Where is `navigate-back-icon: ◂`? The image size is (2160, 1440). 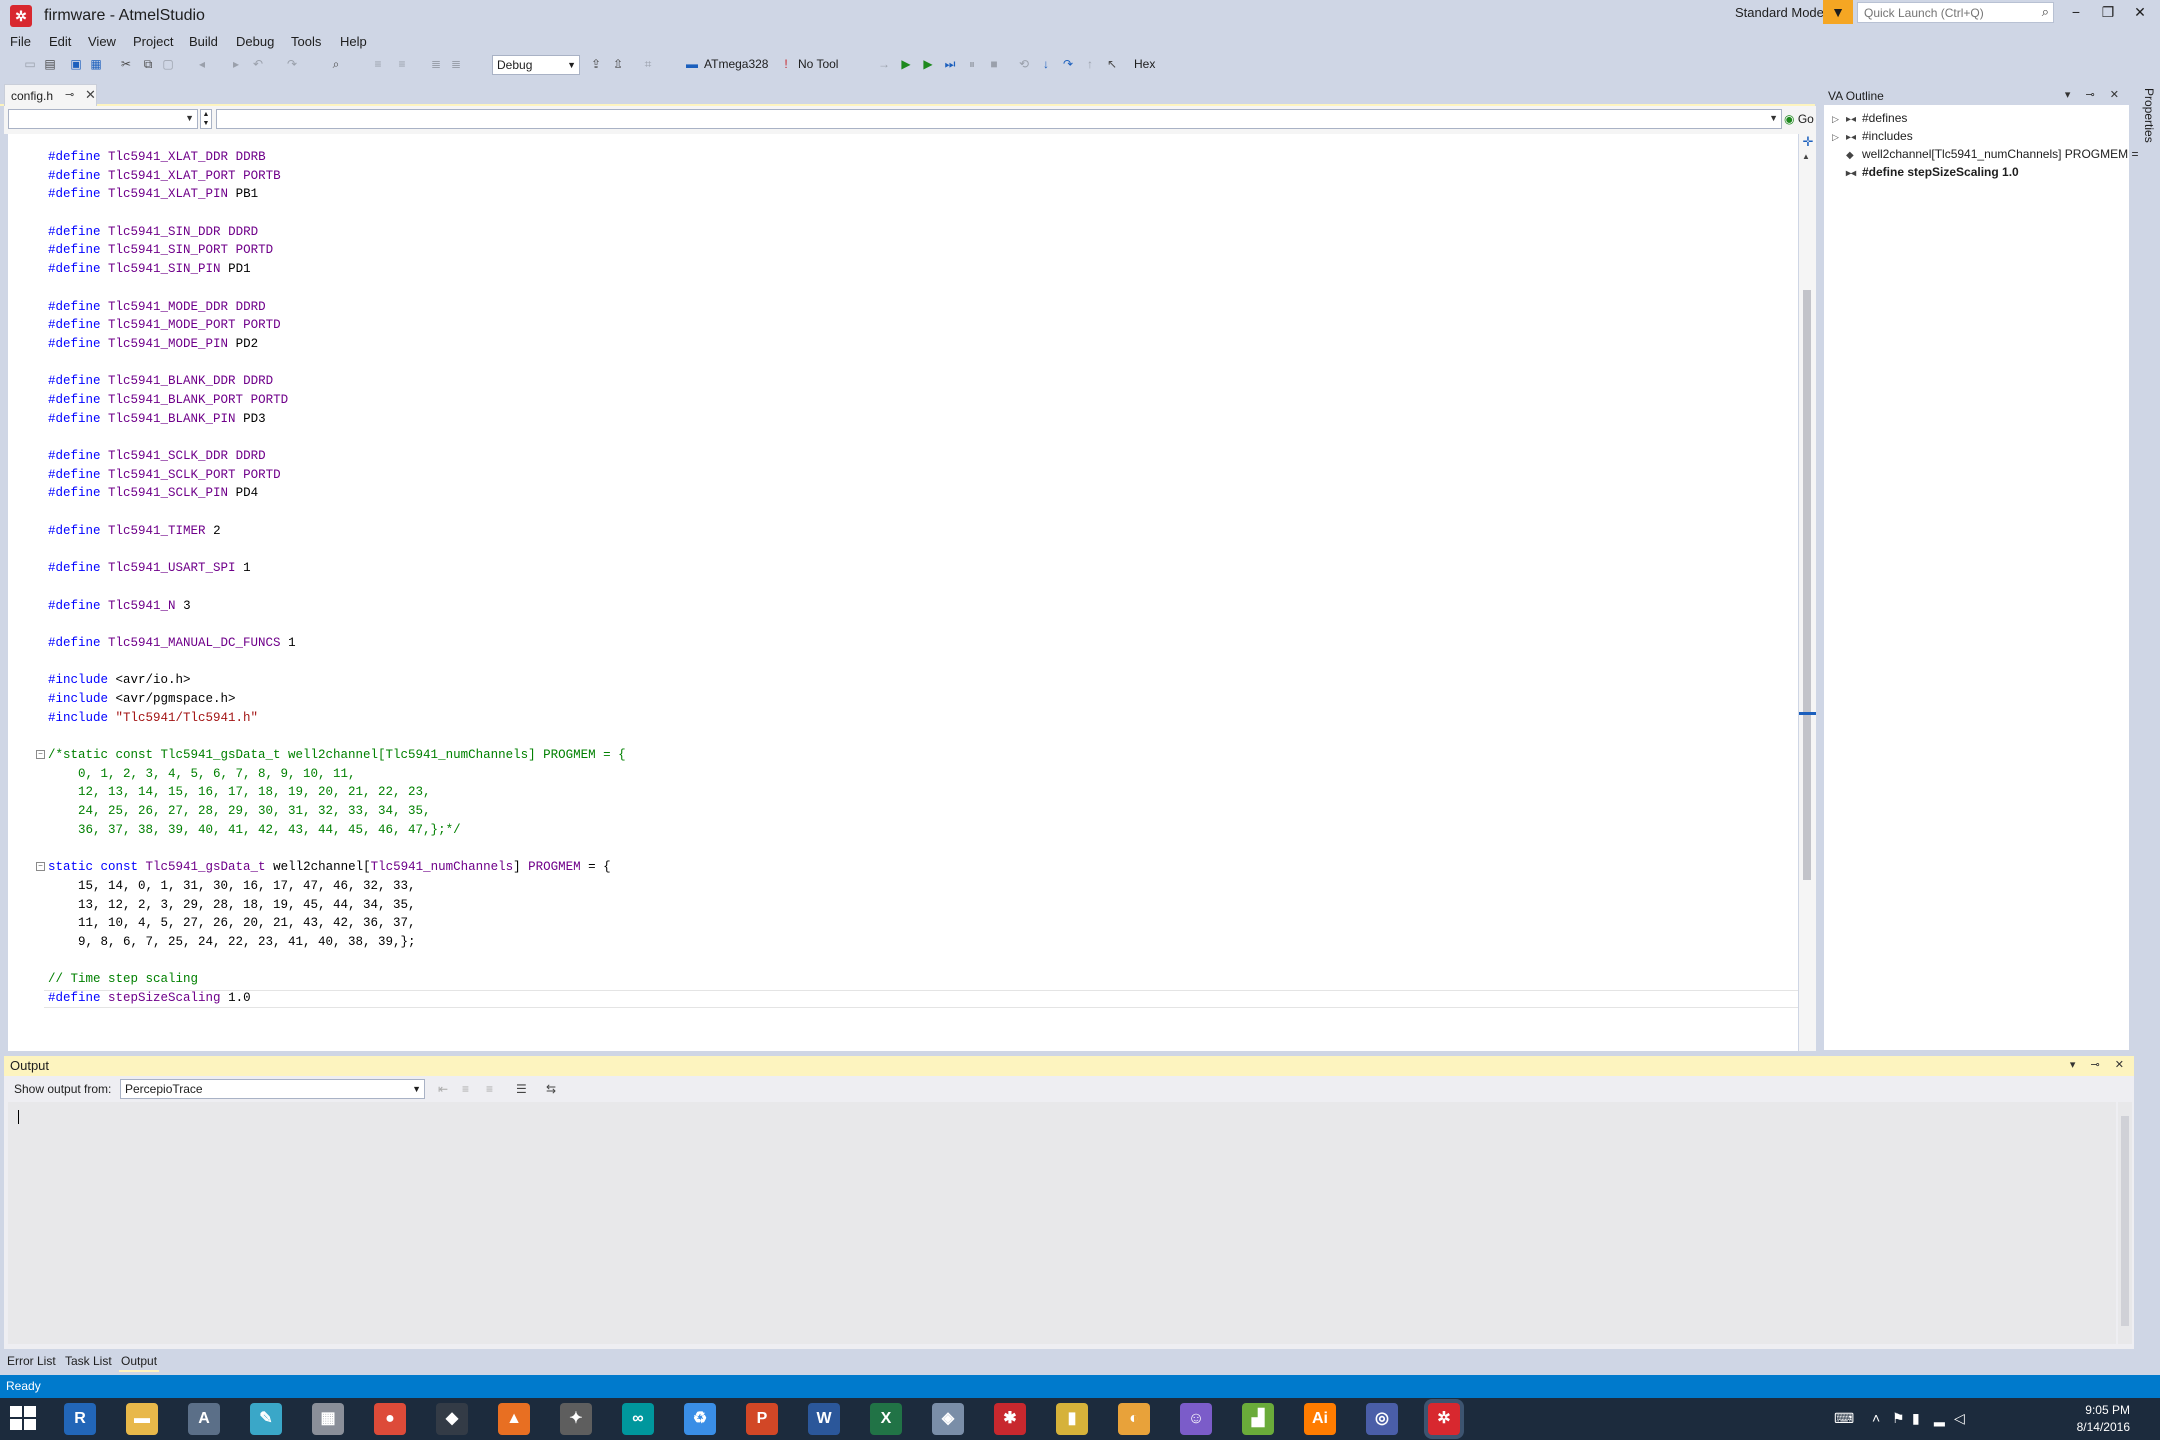 navigate-back-icon: ◂ is located at coordinates (202, 64).